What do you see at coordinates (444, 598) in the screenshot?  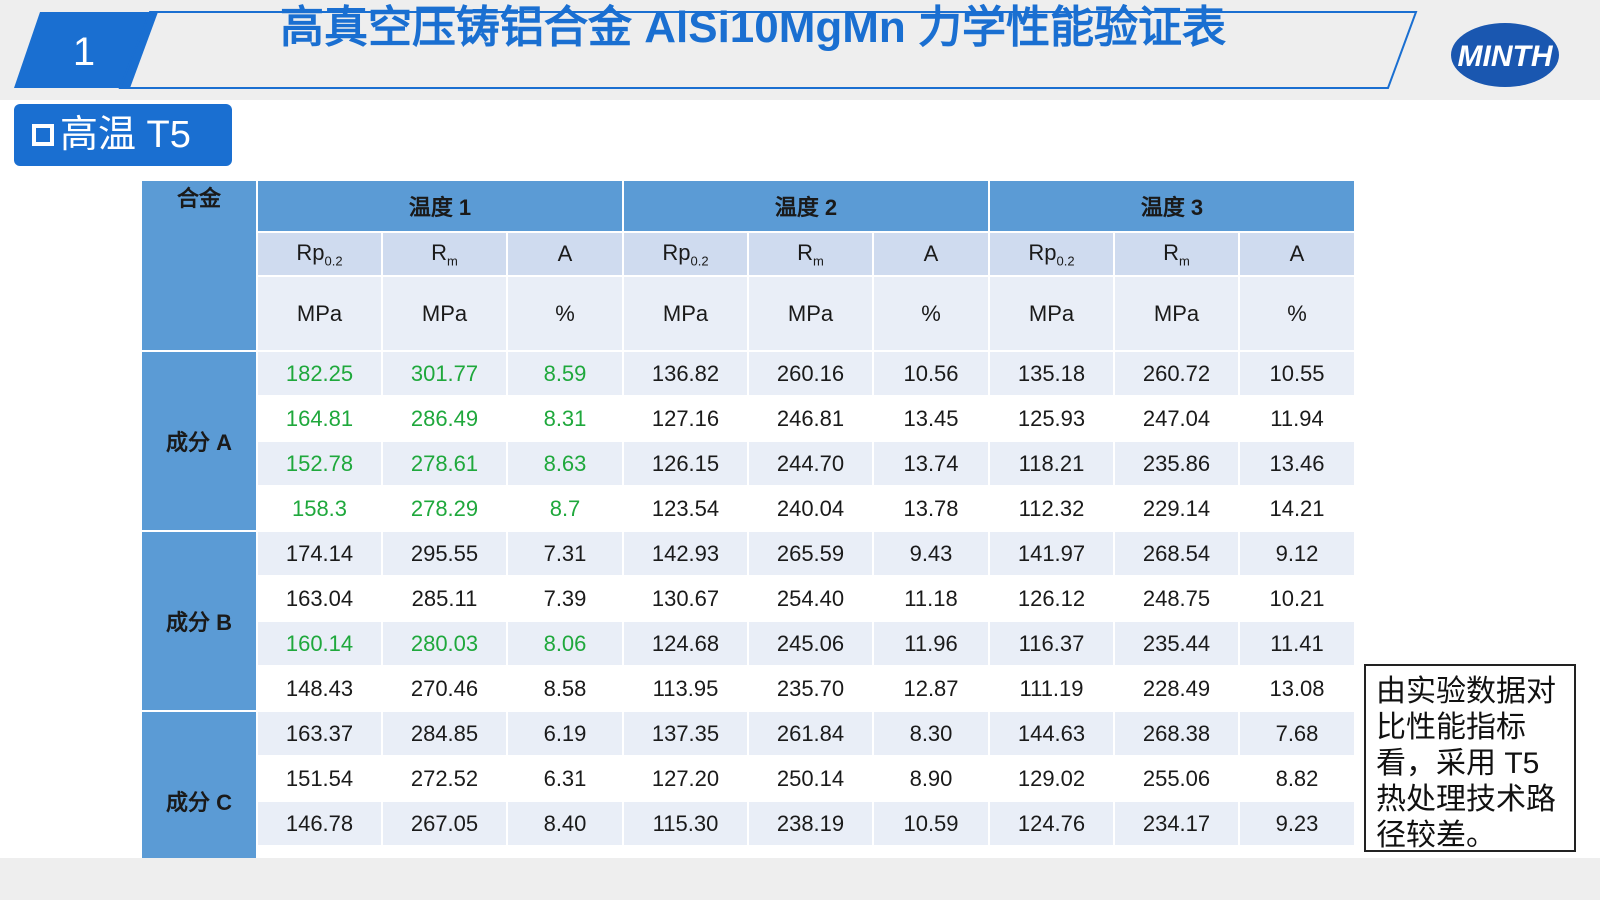 I see `table-cell: 285.11` at bounding box center [444, 598].